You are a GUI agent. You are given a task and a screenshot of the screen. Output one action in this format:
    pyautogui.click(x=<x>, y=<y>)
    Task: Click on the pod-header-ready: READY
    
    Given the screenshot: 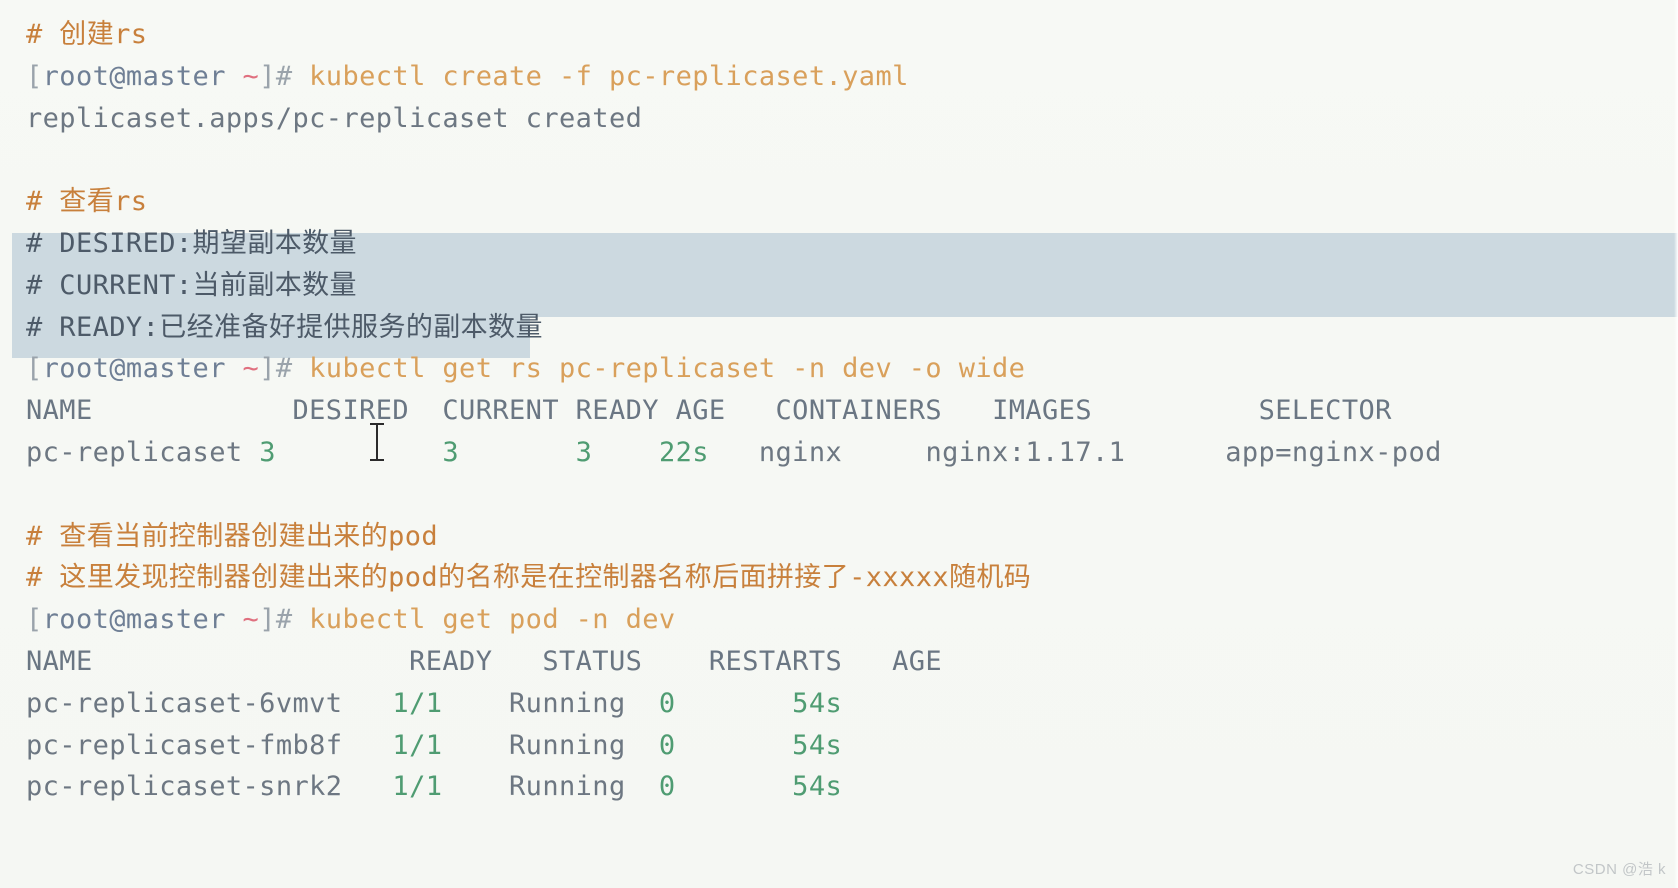 What is the action you would take?
    pyautogui.click(x=451, y=661)
    